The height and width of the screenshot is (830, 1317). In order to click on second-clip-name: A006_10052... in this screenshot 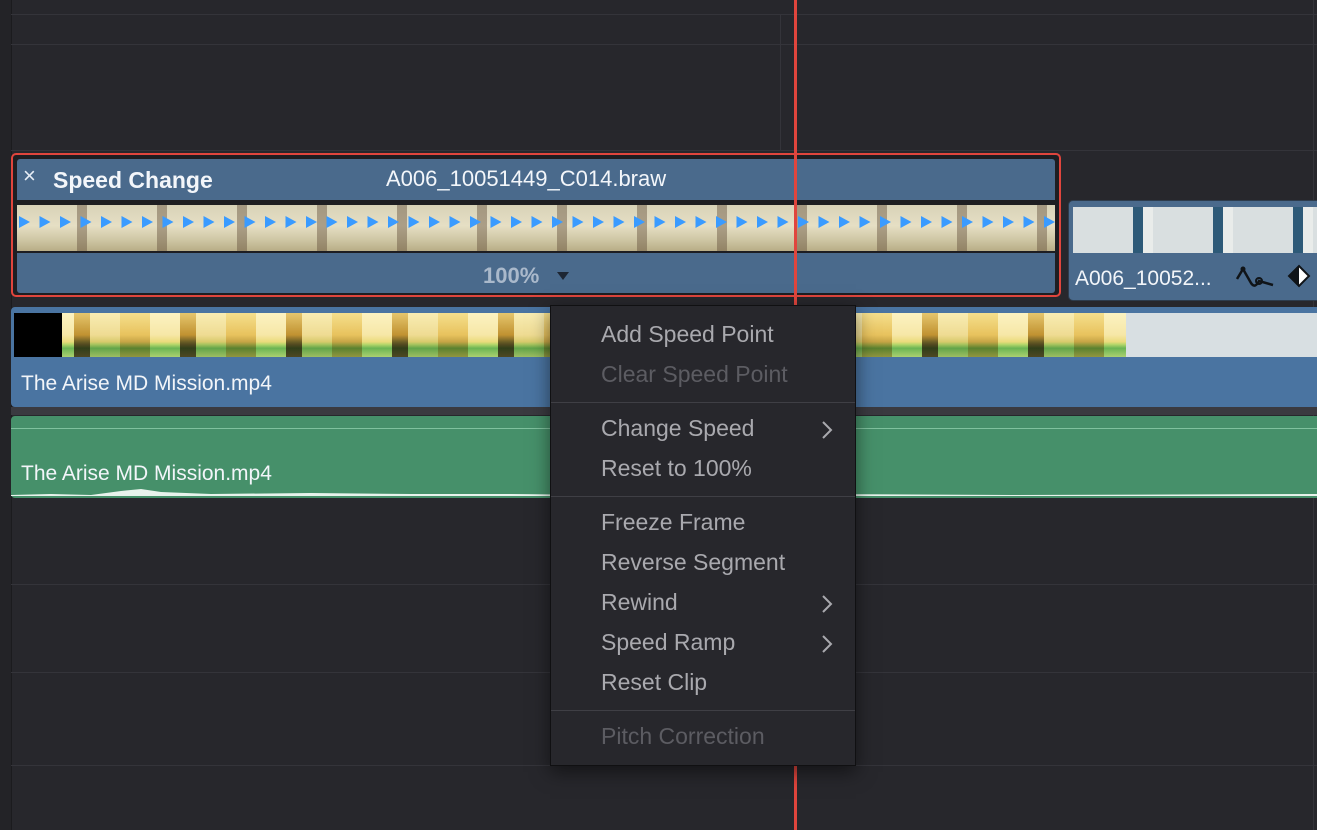, I will do `click(1143, 278)`.